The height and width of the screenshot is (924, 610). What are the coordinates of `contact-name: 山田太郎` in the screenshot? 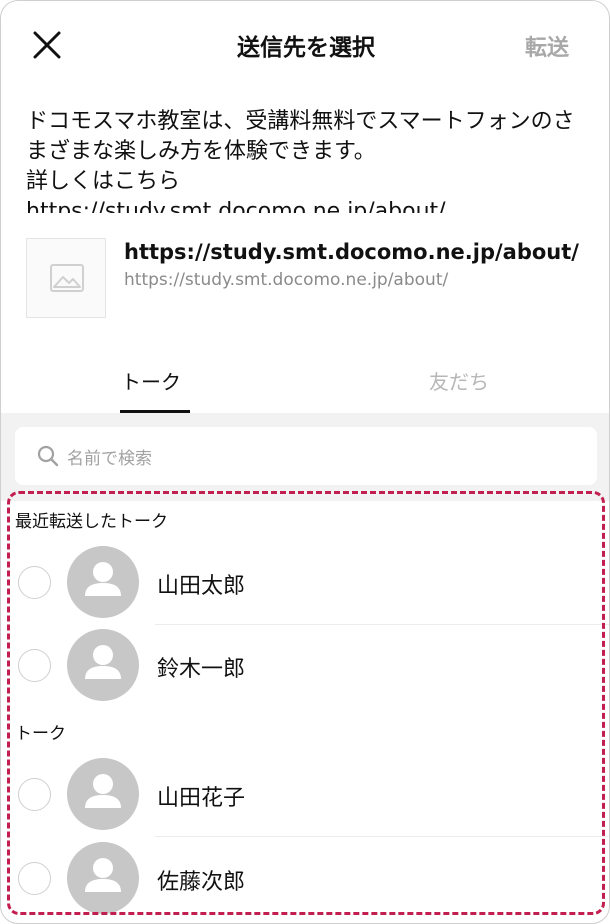 It's located at (201, 586).